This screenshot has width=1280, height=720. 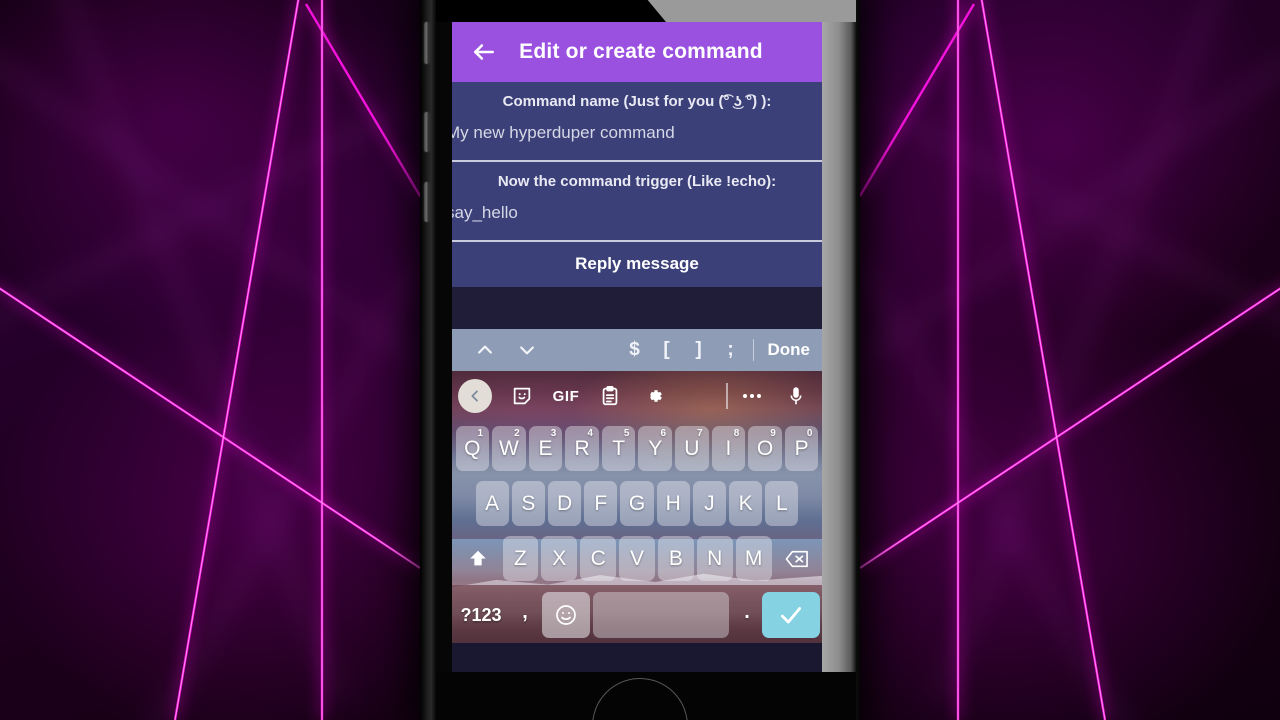 I want to click on key-f: F, so click(x=601, y=503).